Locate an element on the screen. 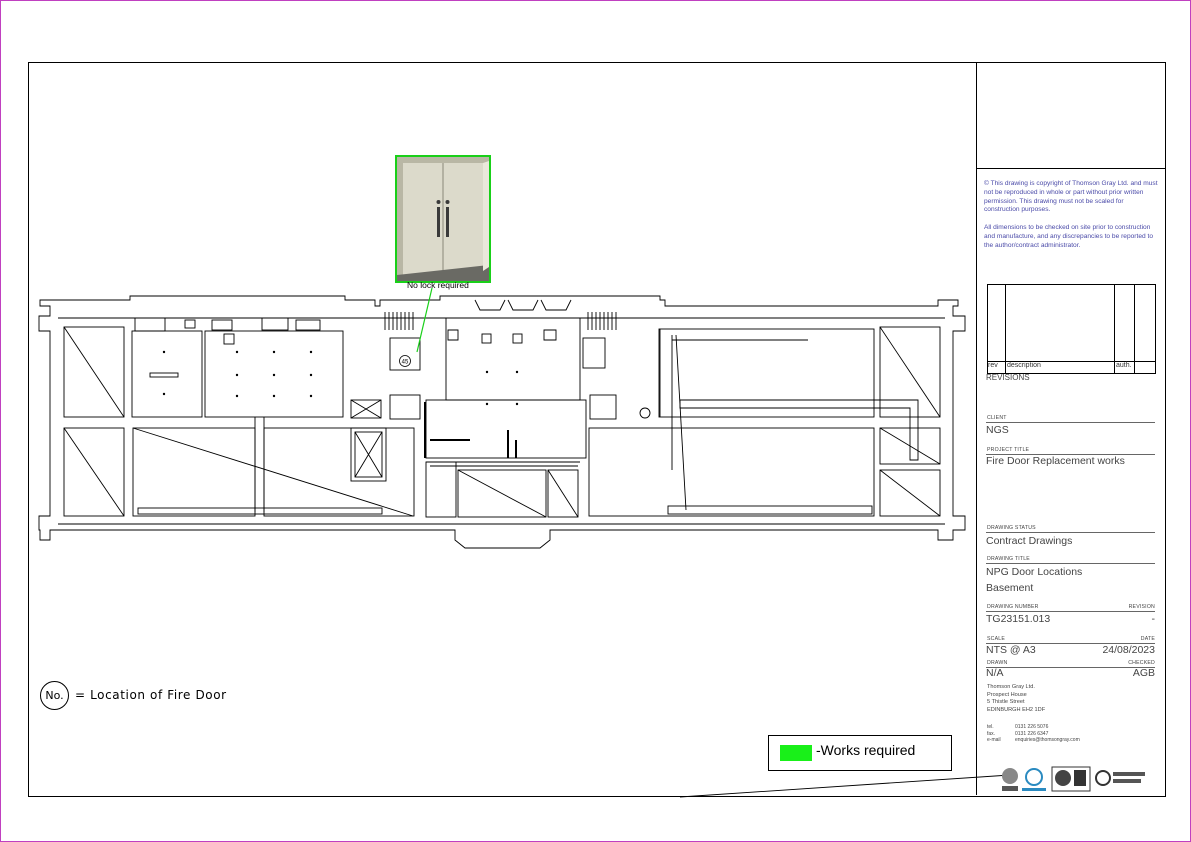  drawing-title-label: DRAWING TITLE is located at coordinates (1008, 559).